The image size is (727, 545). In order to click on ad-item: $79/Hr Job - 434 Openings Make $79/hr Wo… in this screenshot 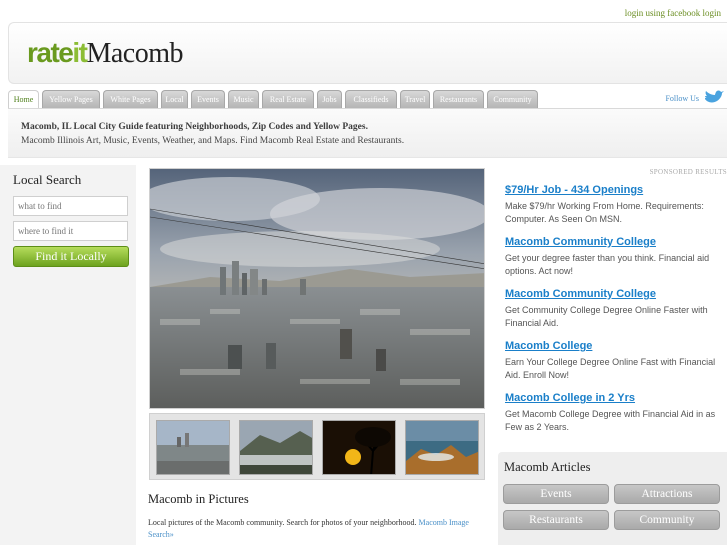, I will do `click(614, 205)`.